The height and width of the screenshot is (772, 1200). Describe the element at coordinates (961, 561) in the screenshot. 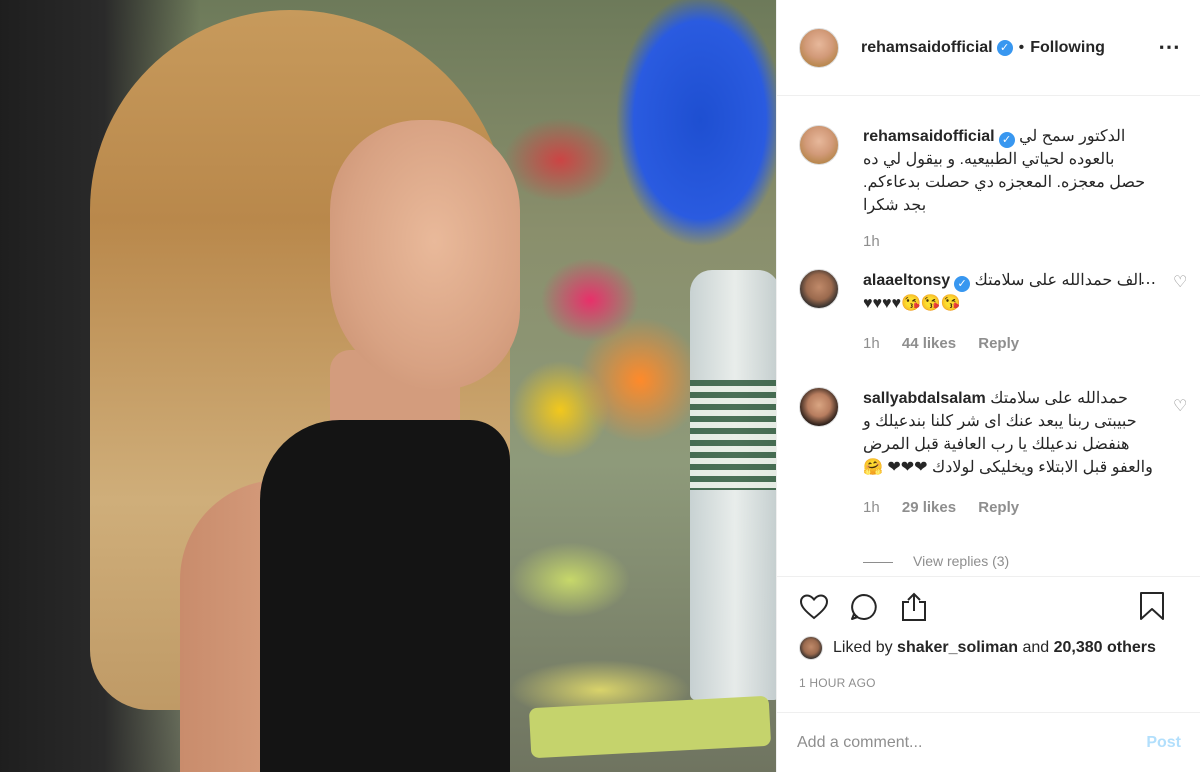

I see `view-replies-label: View replies (3)` at that location.